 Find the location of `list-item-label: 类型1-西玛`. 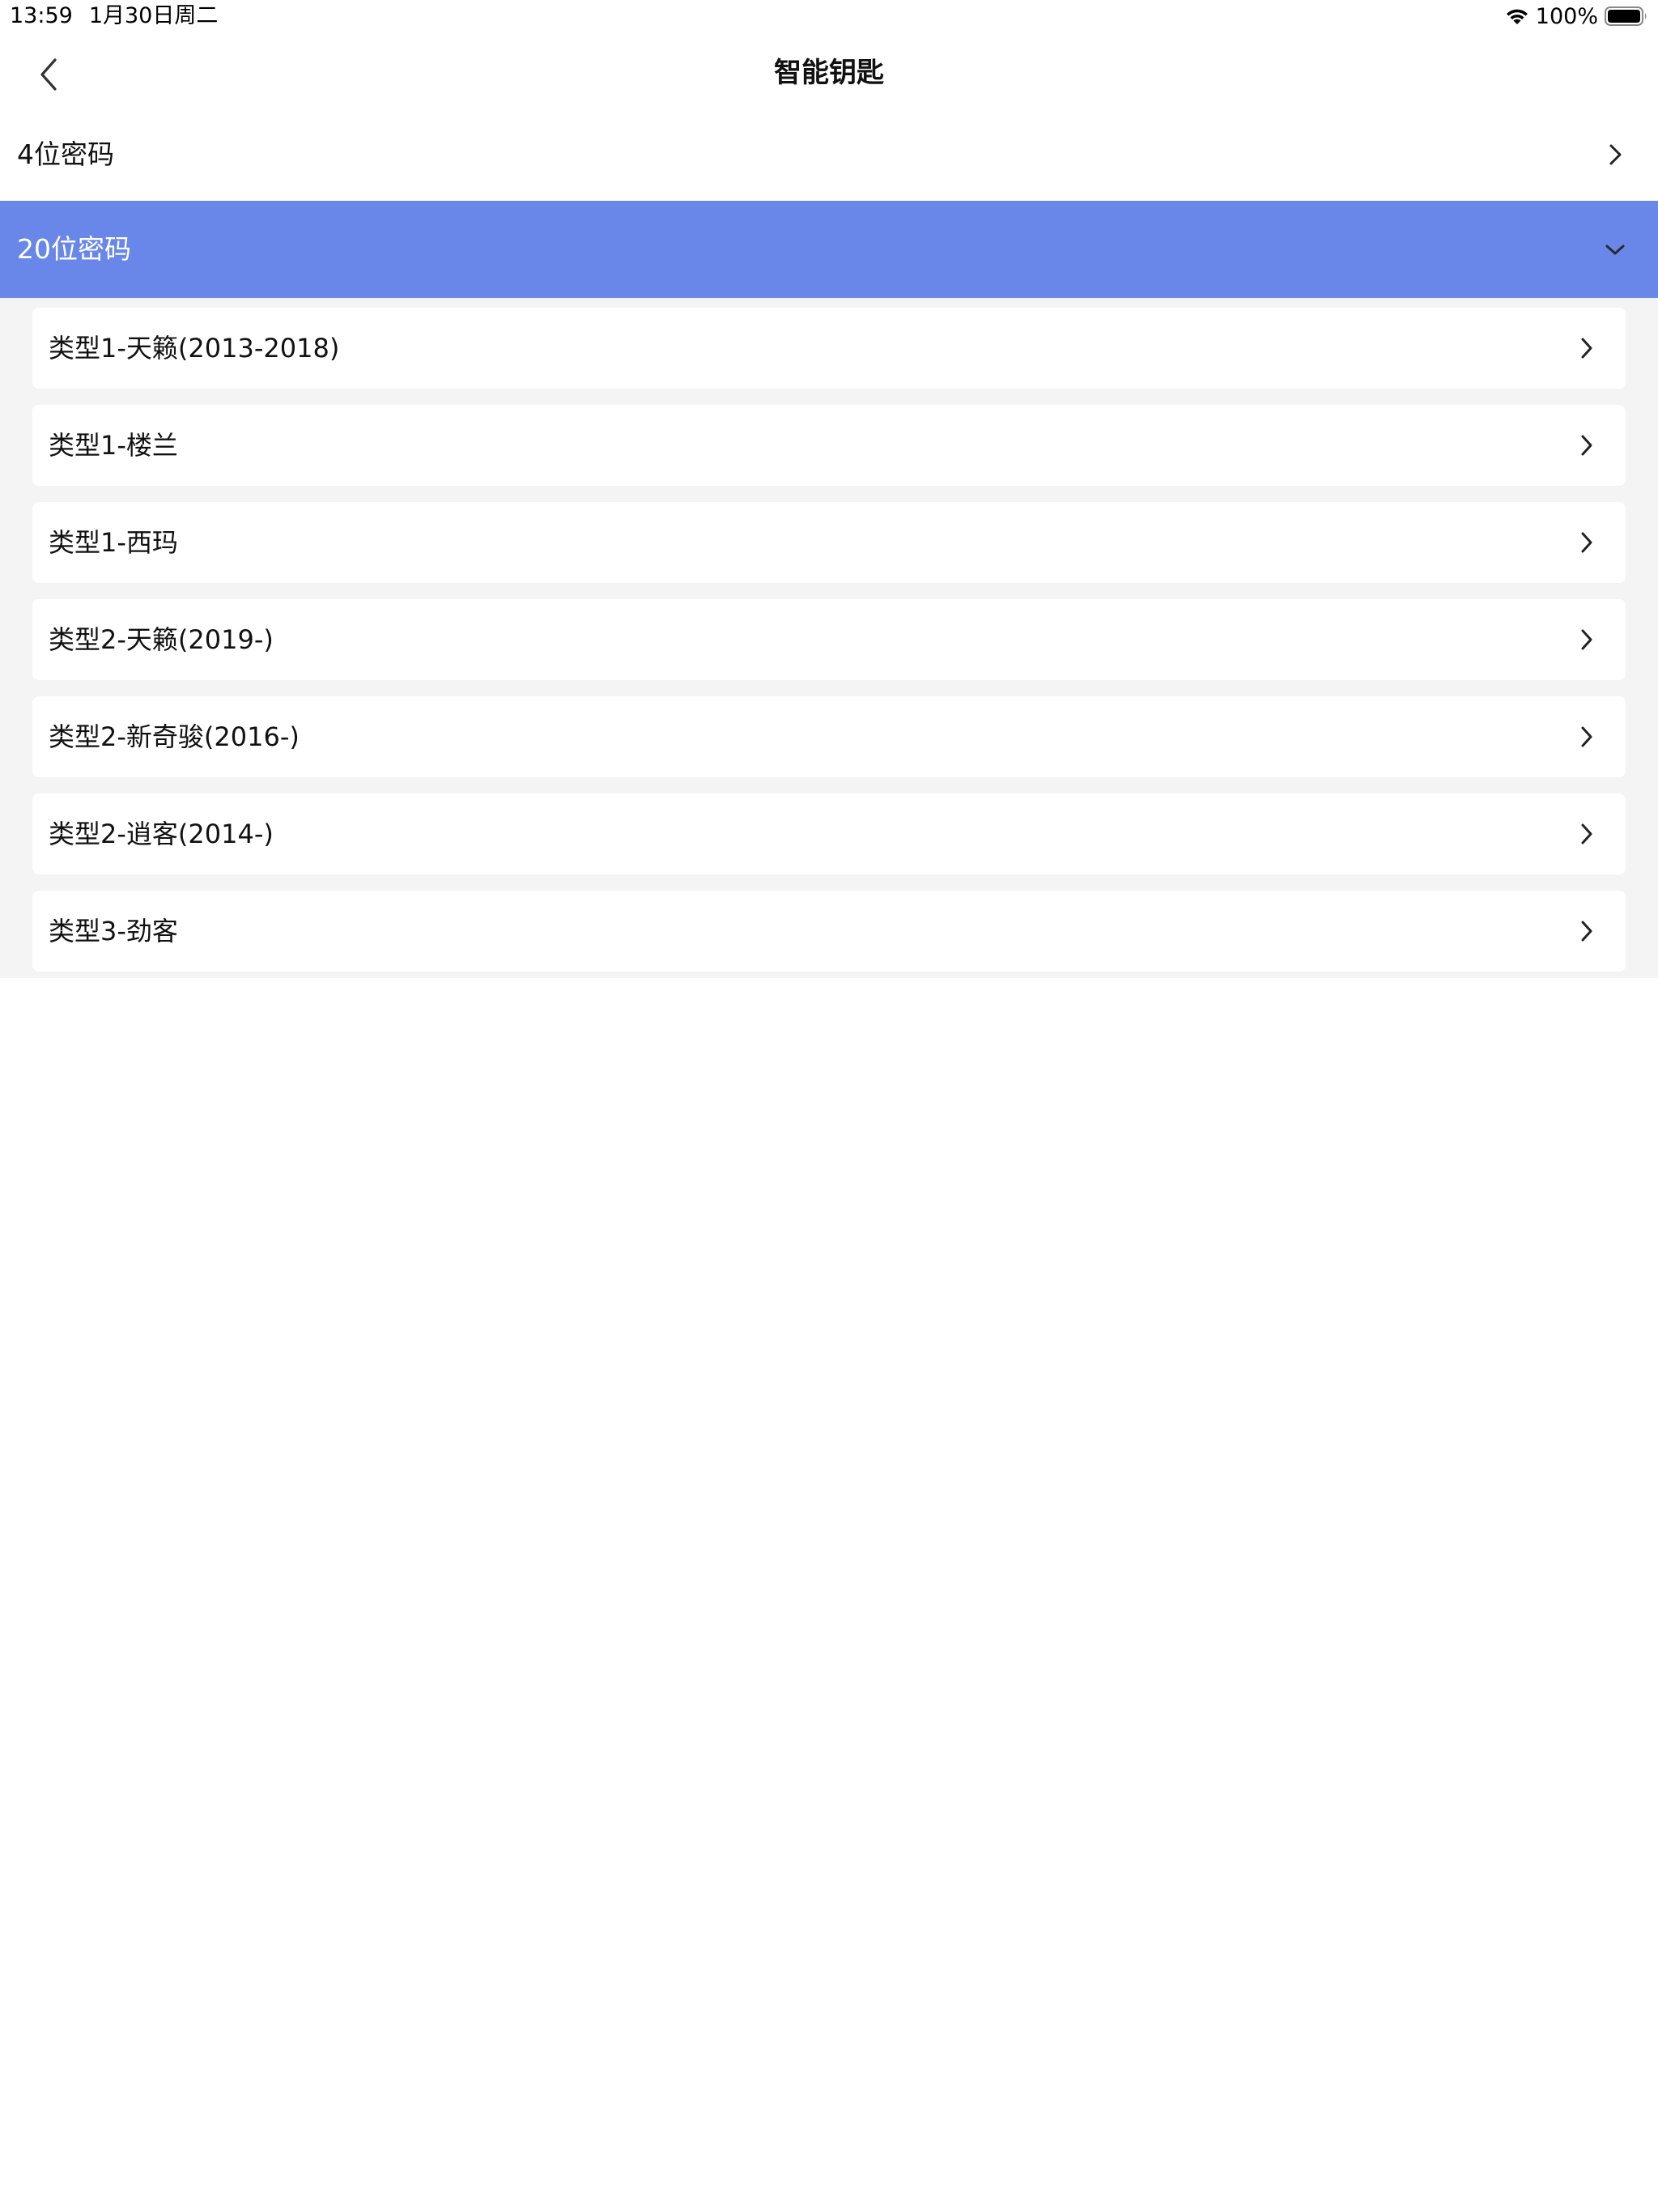

list-item-label: 类型1-西玛 is located at coordinates (113, 543).